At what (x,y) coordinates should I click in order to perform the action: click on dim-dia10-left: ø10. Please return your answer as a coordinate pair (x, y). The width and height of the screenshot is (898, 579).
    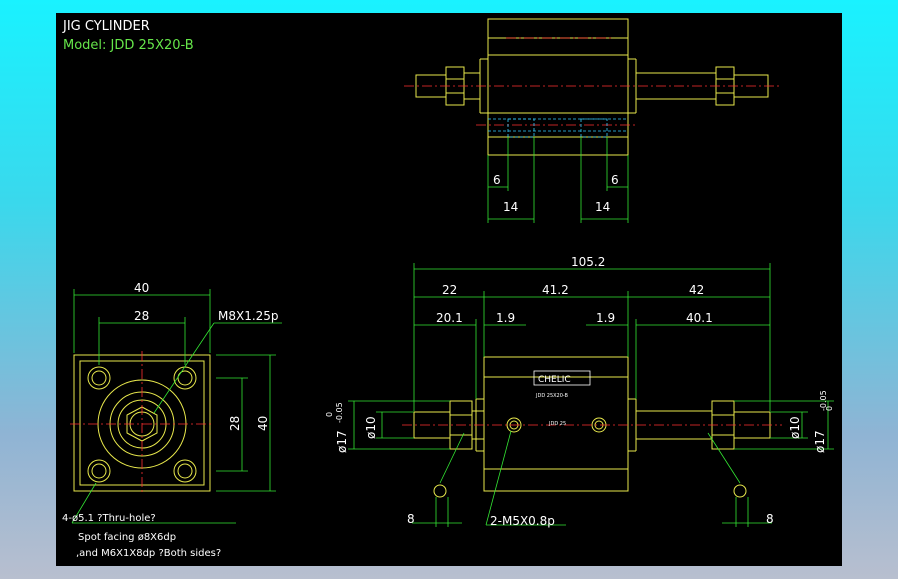
    Looking at the image, I should click on (371, 427).